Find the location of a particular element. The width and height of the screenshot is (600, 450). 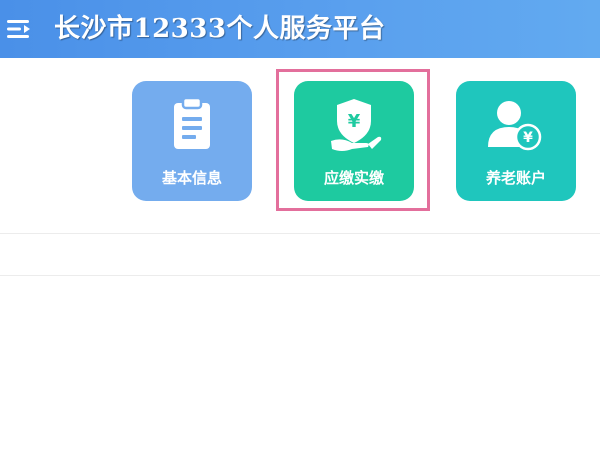

basic-info-tile: 基本信息 is located at coordinates (192, 141).